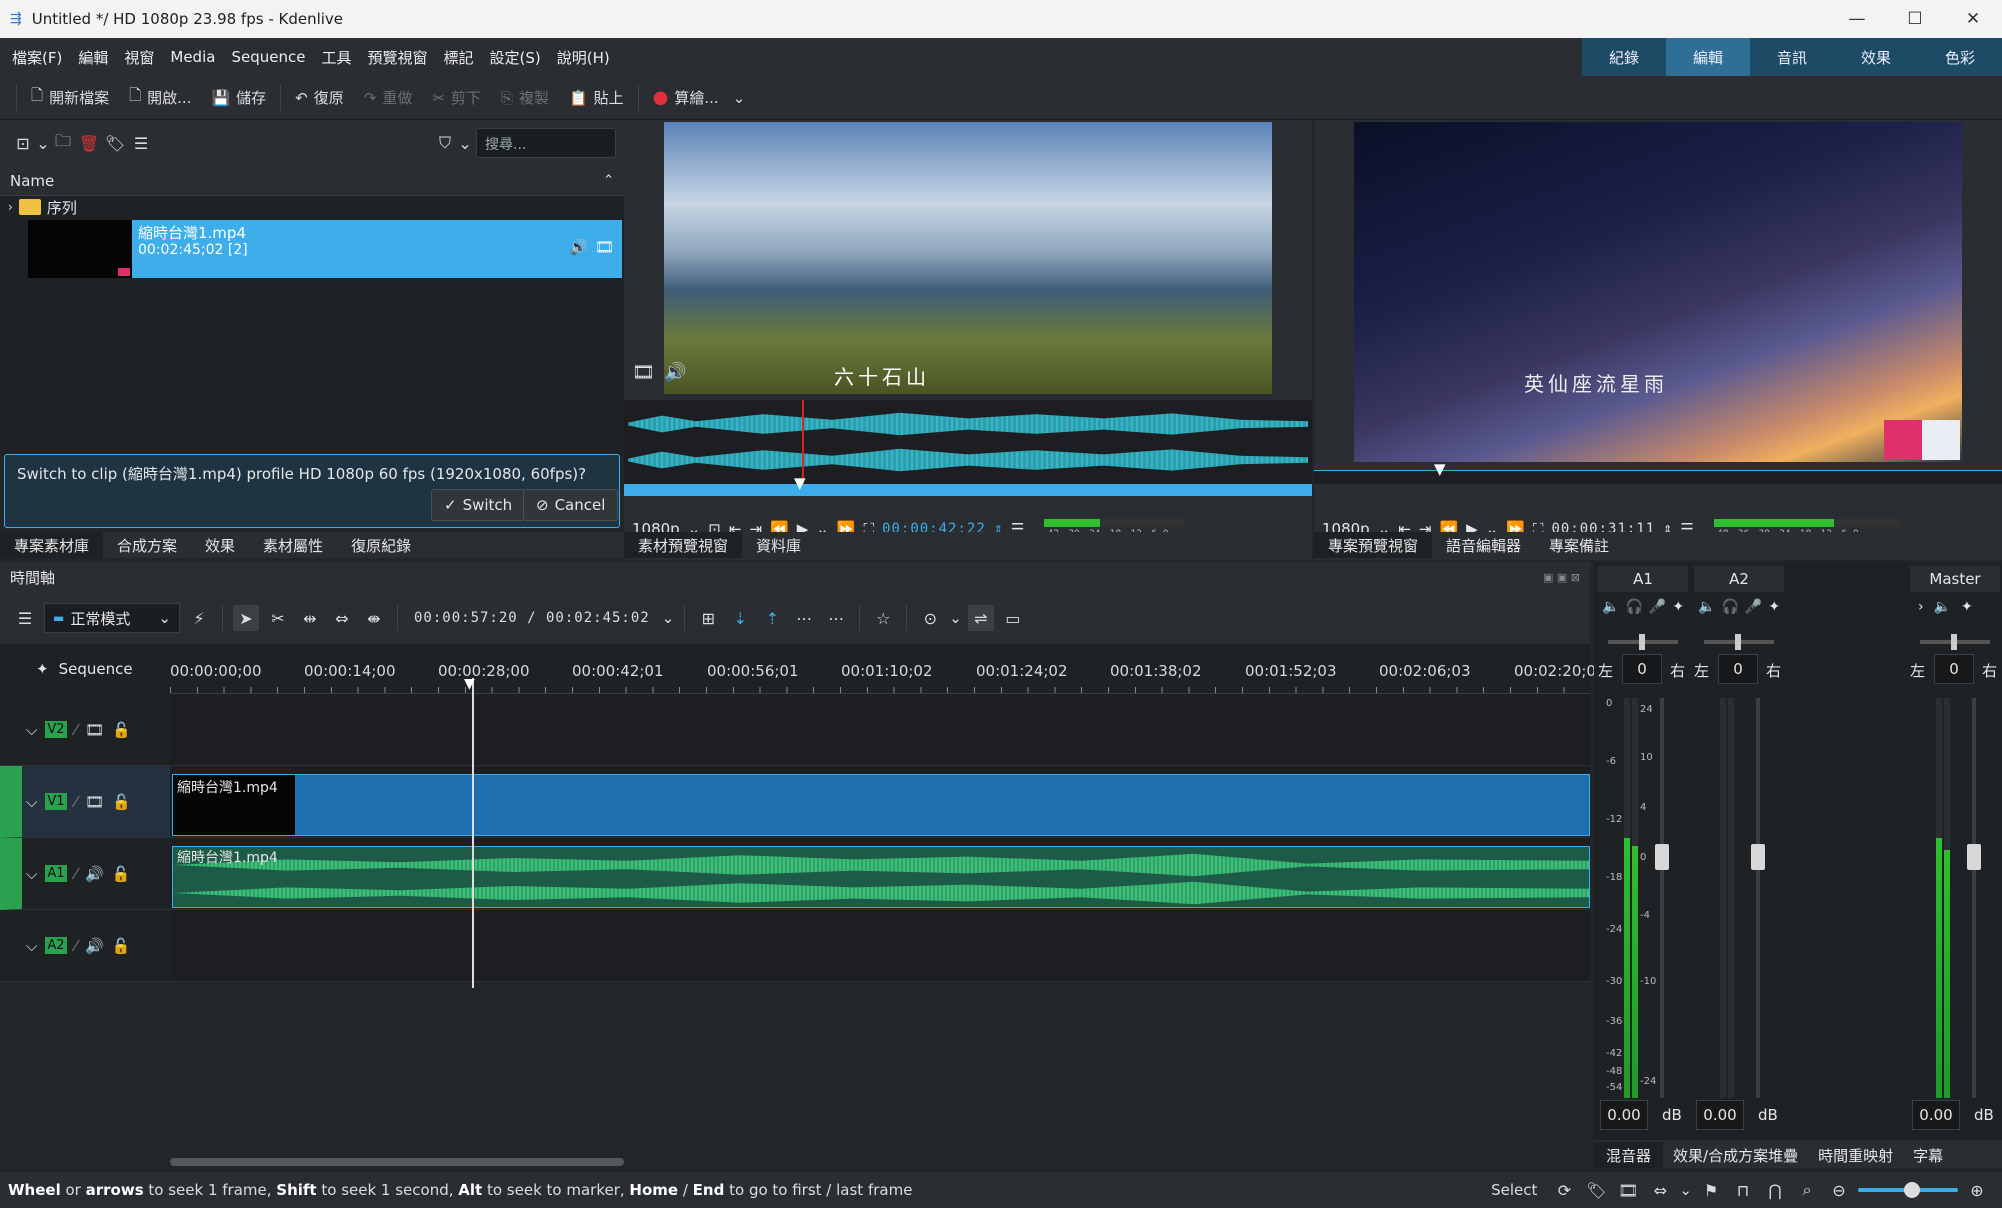 The height and width of the screenshot is (1208, 2002). Describe the element at coordinates (1708, 57) in the screenshot. I see `layout-editing: 編輯` at that location.